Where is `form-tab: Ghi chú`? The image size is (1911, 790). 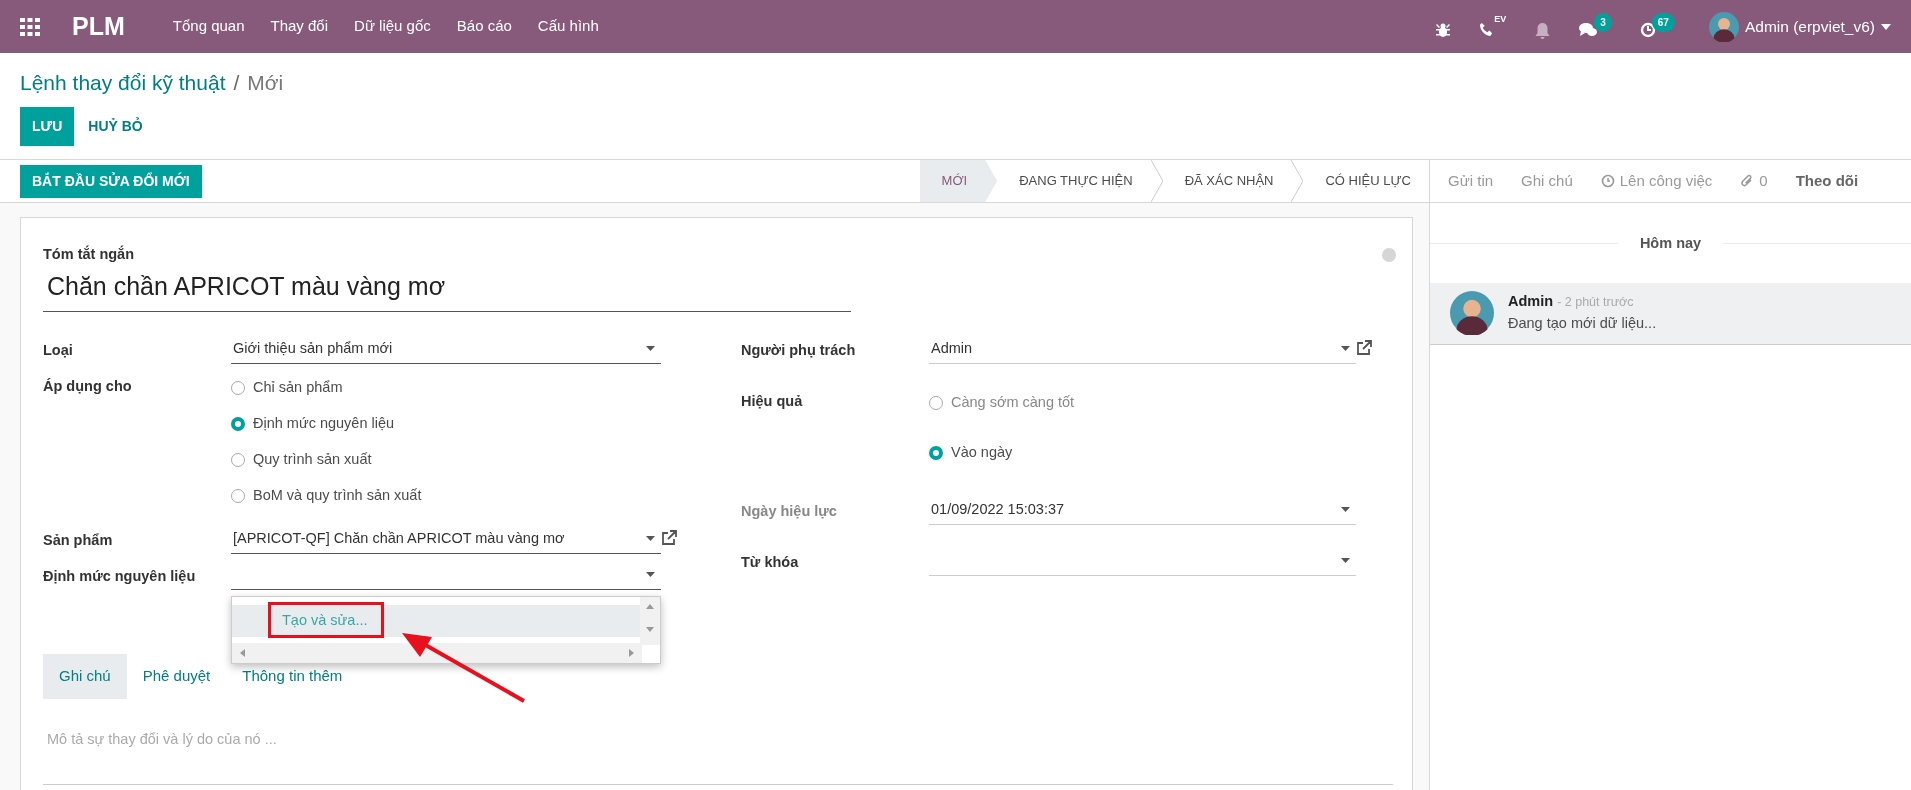 form-tab: Ghi chú is located at coordinates (85, 676).